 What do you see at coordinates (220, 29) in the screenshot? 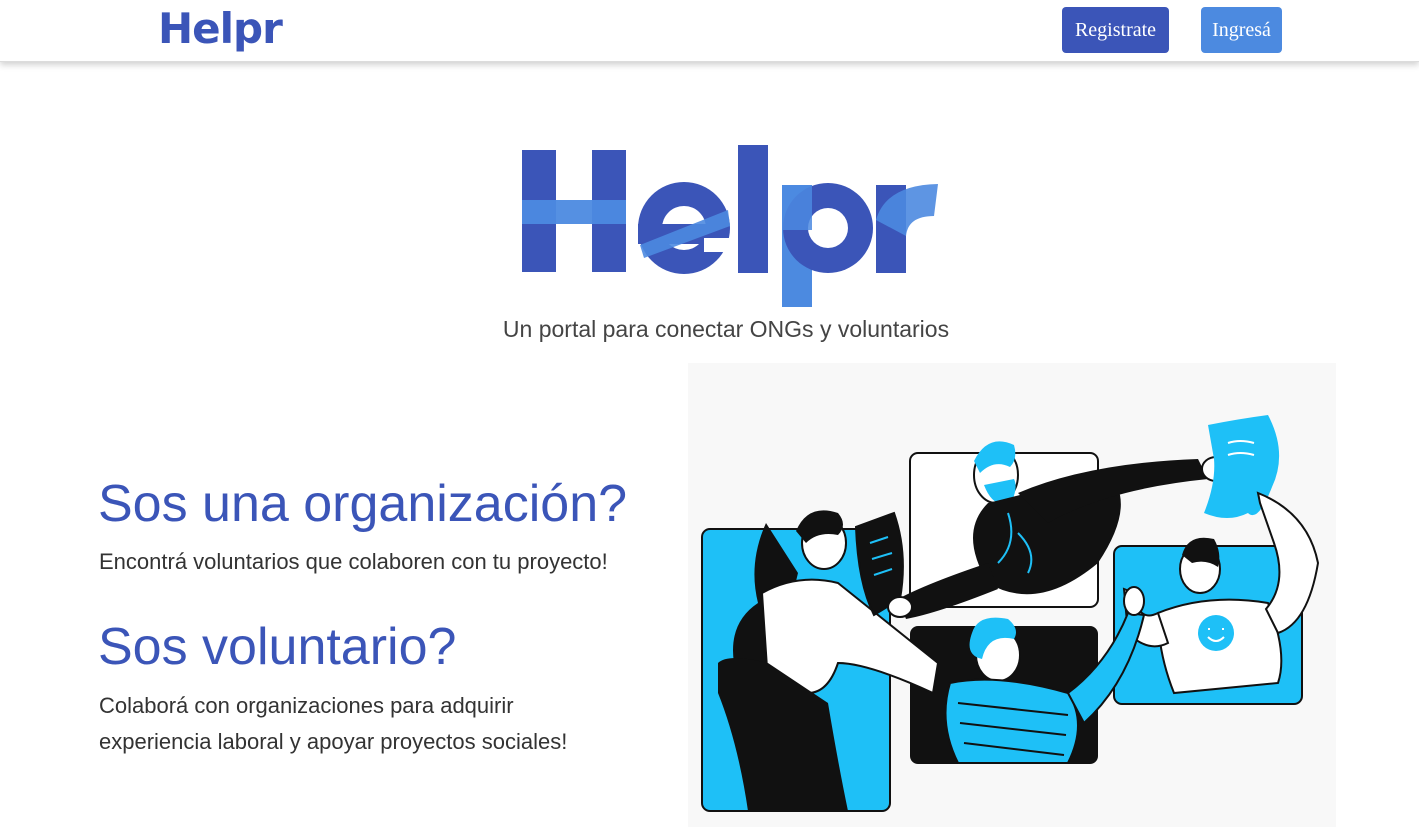
I see `nav-logo: Helpr` at bounding box center [220, 29].